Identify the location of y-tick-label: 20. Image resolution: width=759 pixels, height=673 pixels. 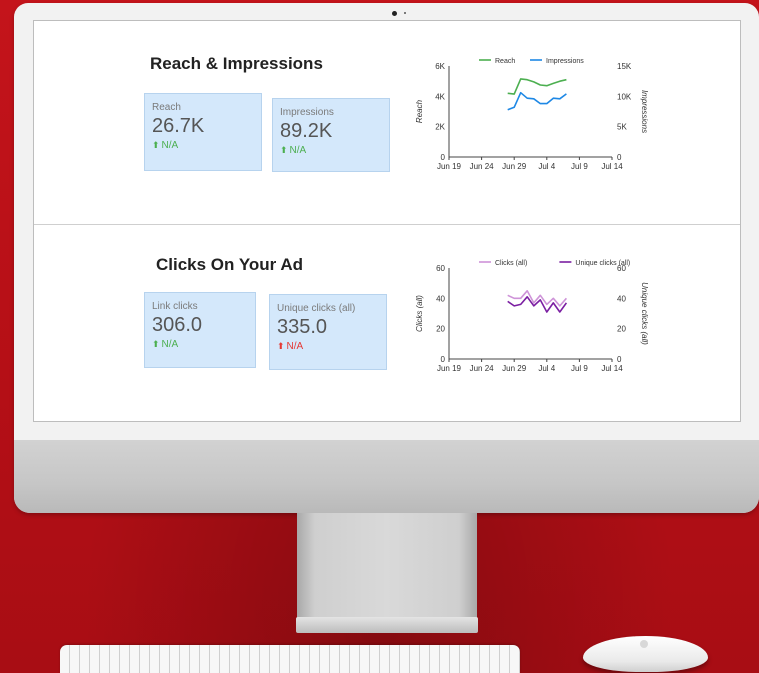
(440, 329).